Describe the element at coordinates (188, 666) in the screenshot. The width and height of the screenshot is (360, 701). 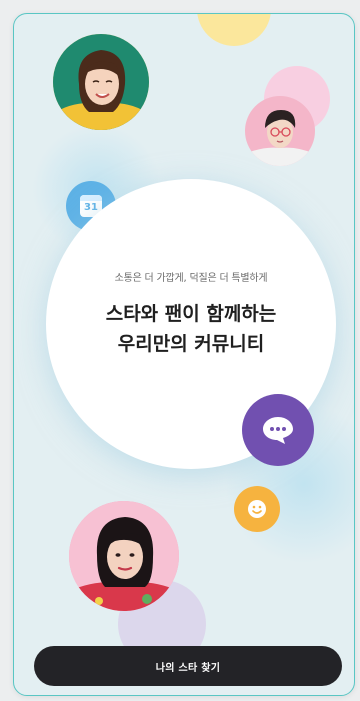
I see `find-my-star-button: 나의 스타 찾기` at that location.